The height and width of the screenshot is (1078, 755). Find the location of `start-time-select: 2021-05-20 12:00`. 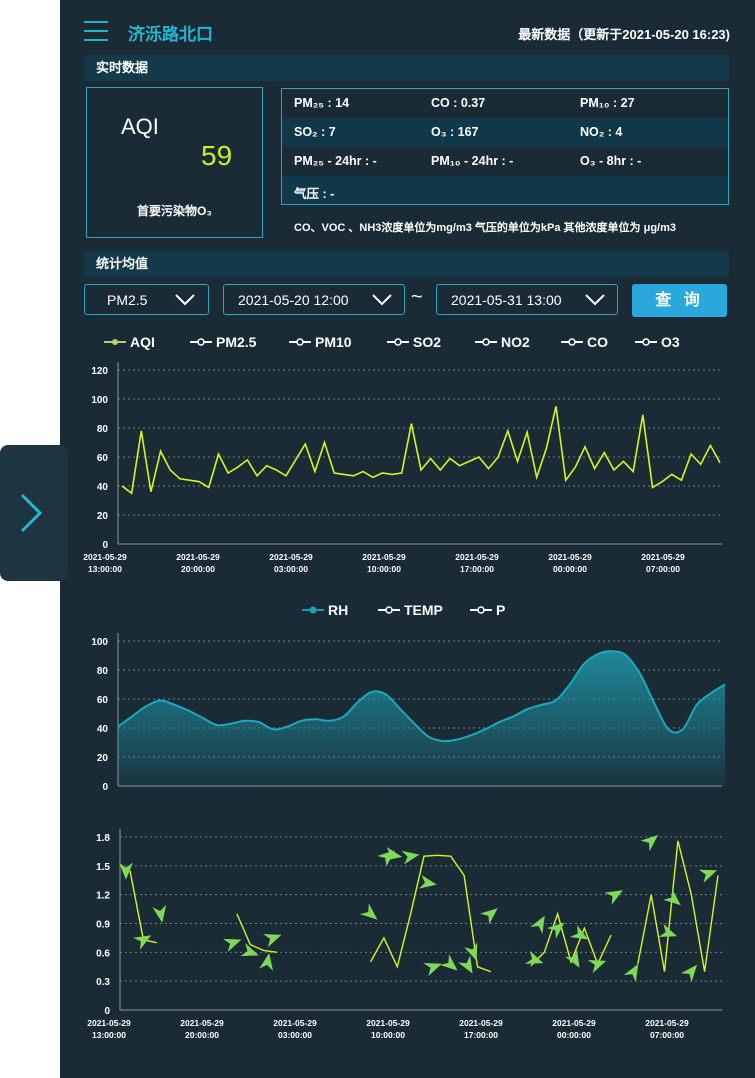

start-time-select: 2021-05-20 12:00 is located at coordinates (314, 299).